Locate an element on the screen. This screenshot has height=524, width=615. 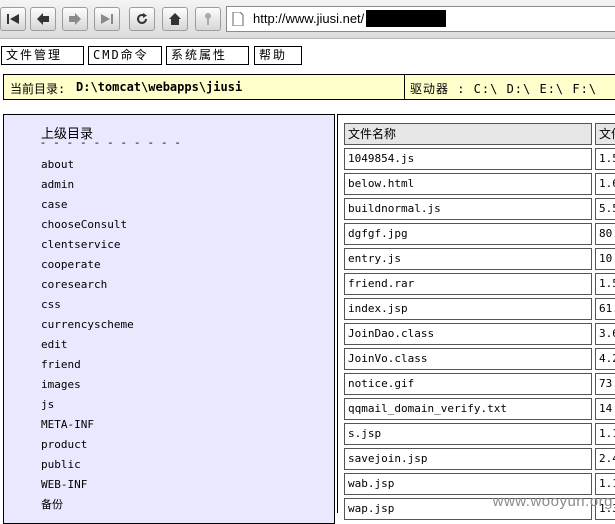
file-size: 5.5 is located at coordinates (605, 209).